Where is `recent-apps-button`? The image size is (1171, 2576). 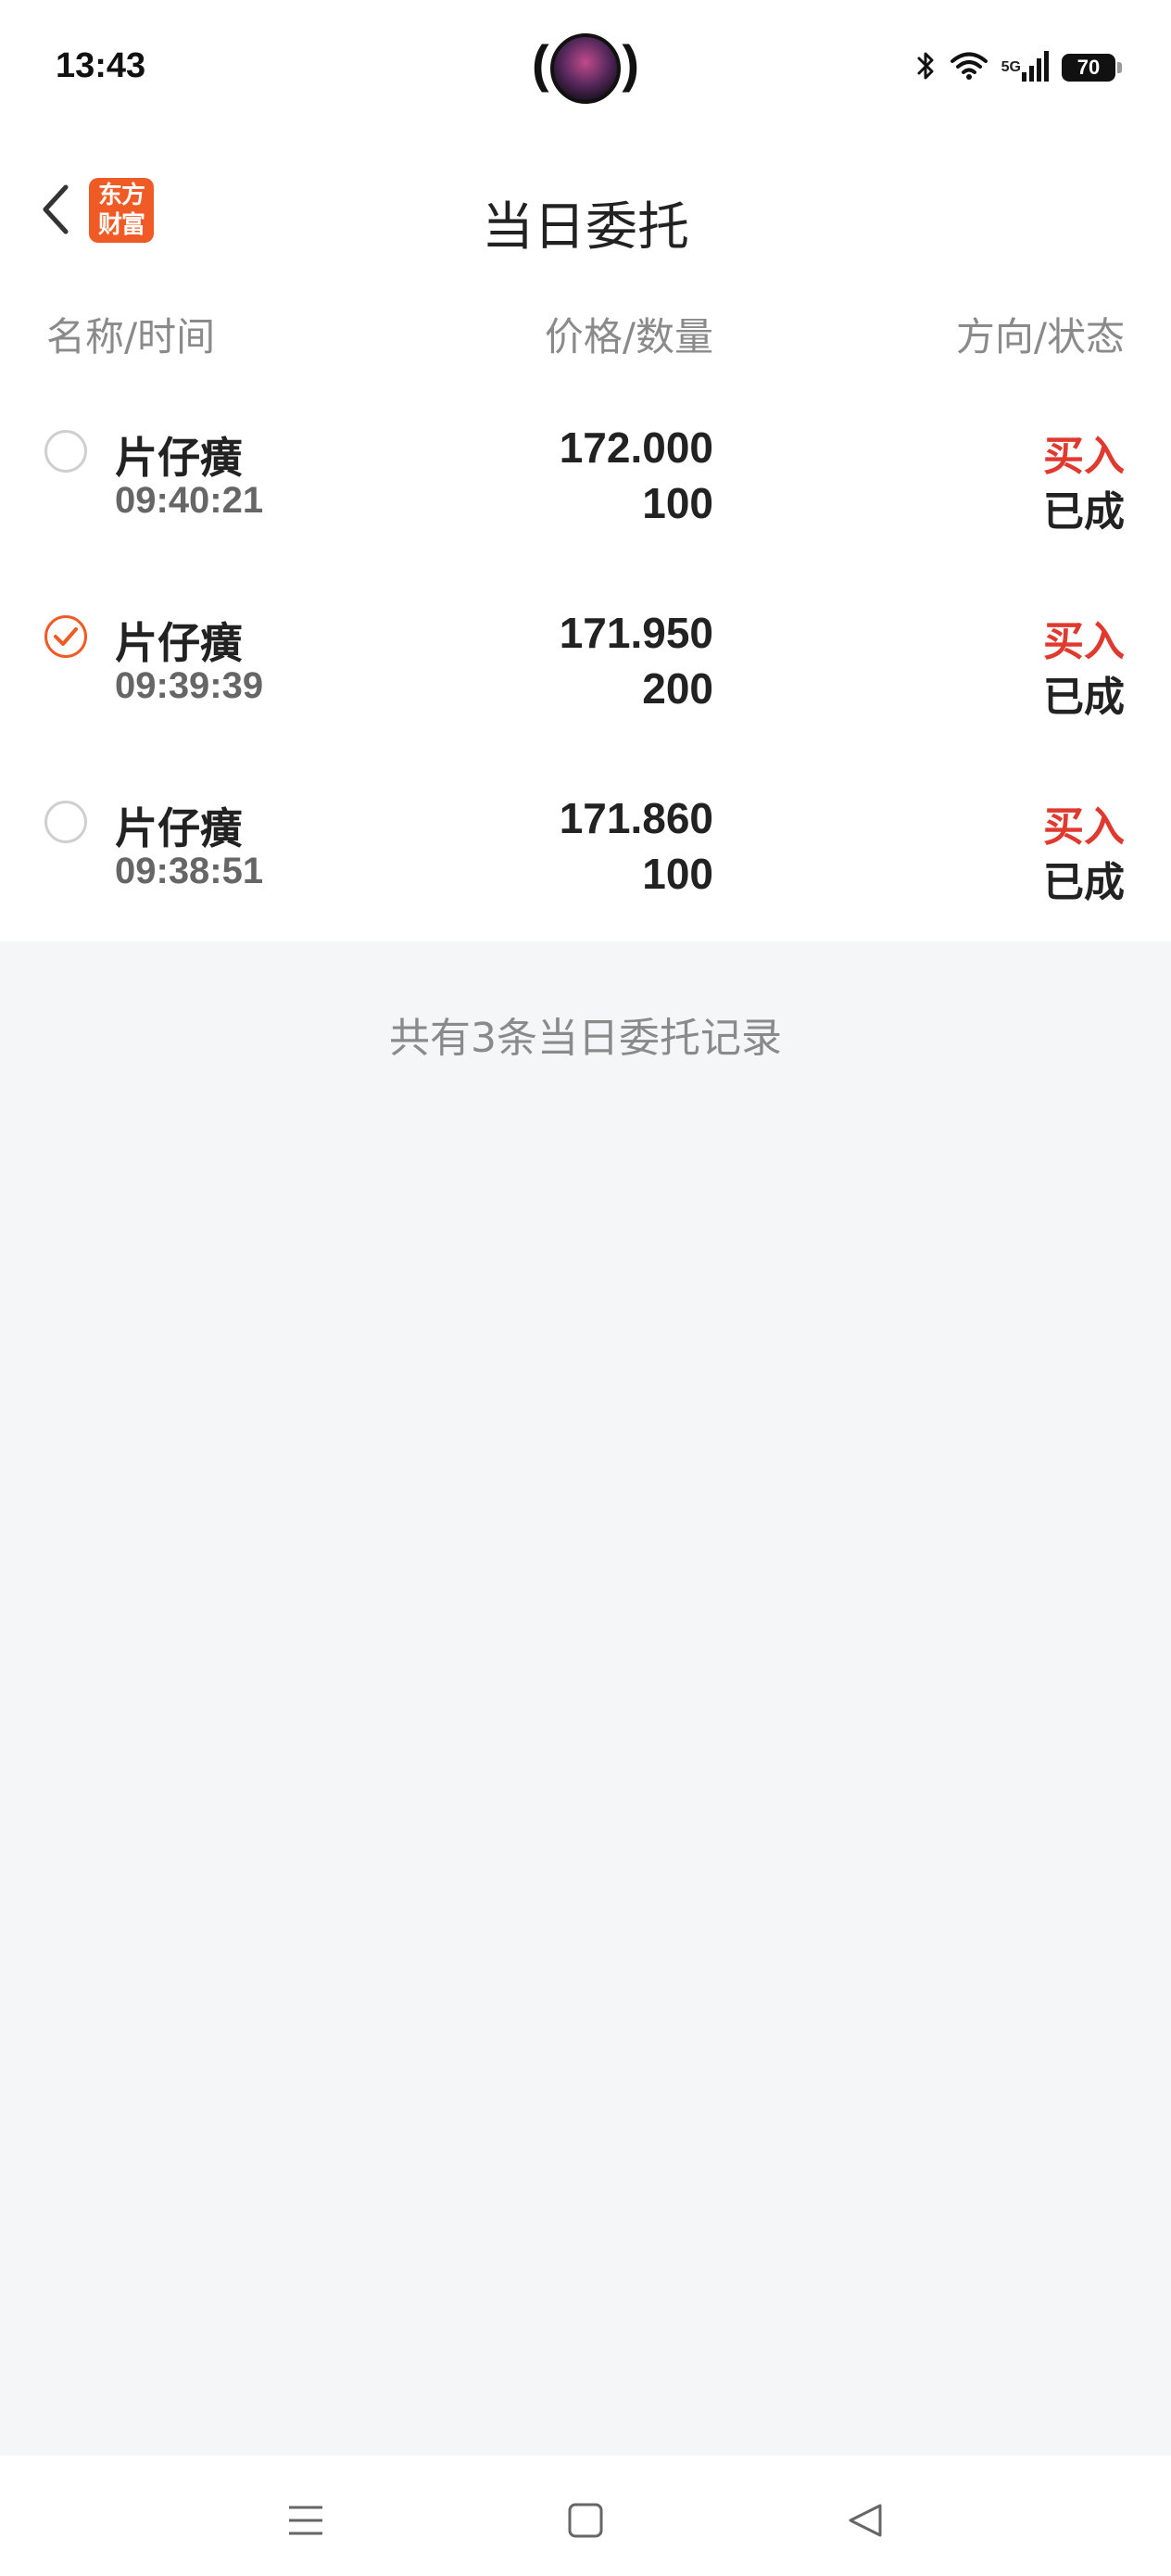 recent-apps-button is located at coordinates (306, 2520).